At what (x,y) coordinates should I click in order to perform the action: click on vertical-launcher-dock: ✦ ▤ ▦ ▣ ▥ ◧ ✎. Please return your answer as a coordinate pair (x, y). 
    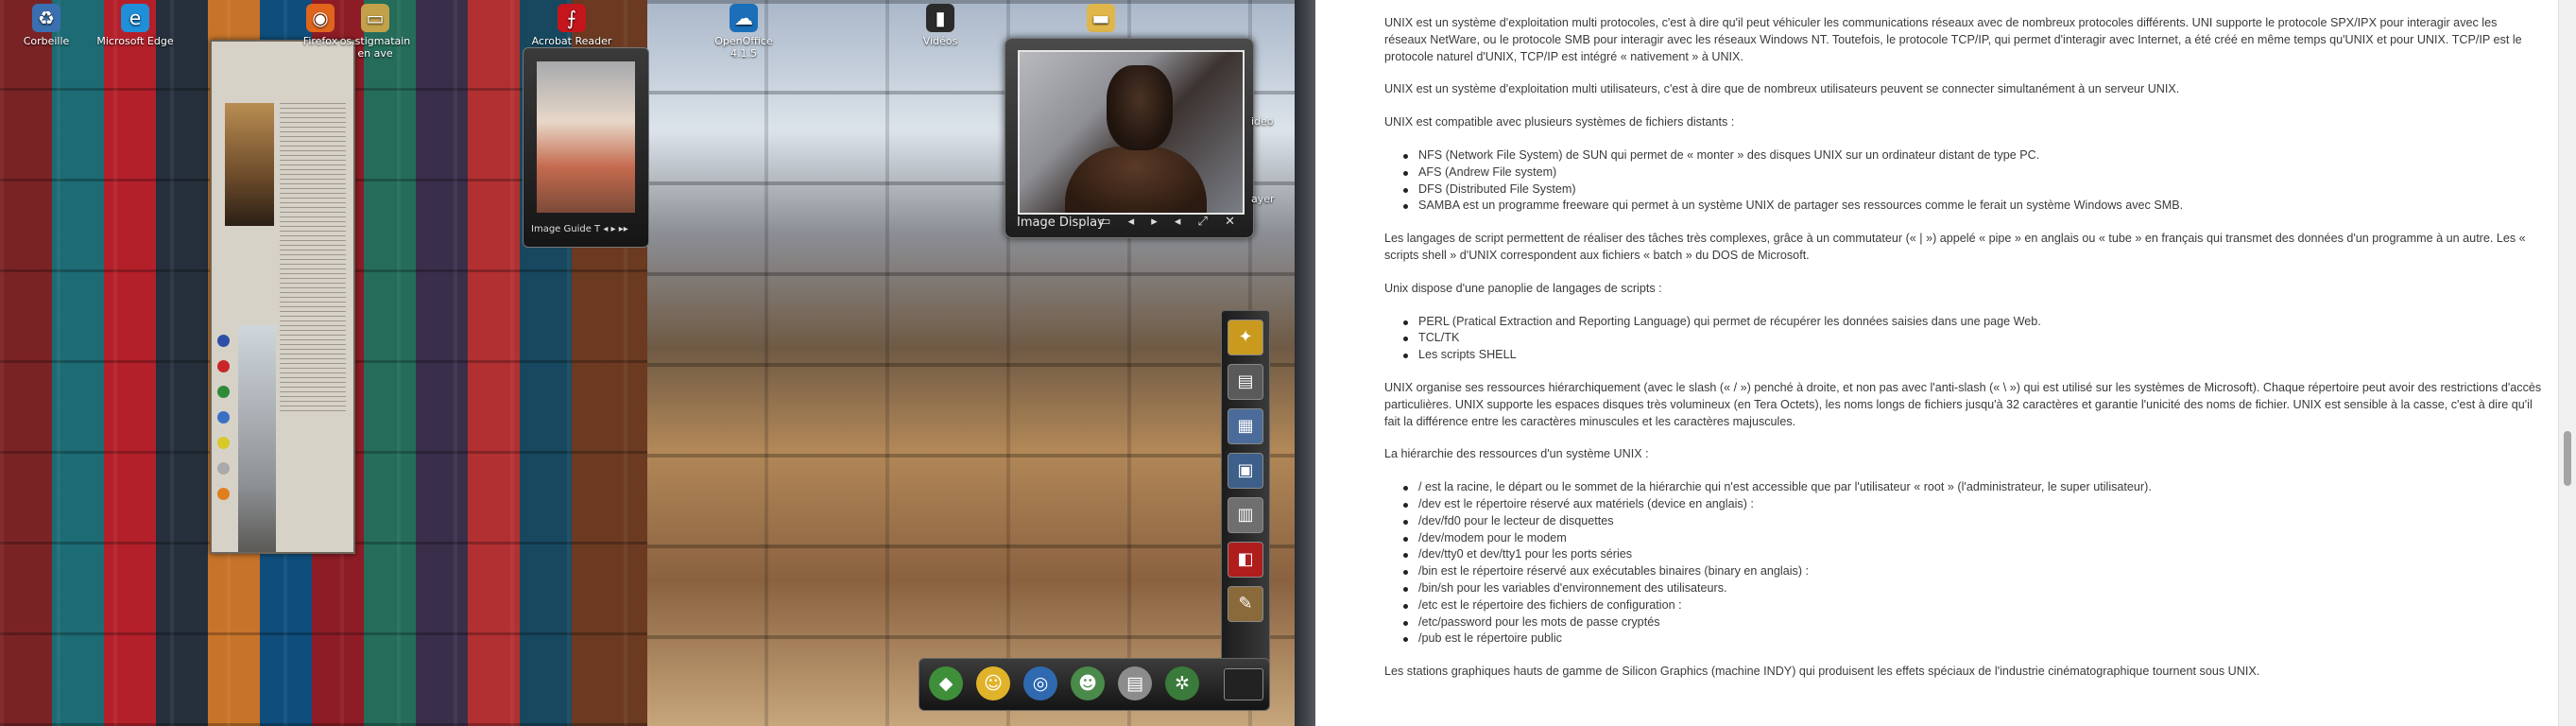
    Looking at the image, I should click on (1245, 488).